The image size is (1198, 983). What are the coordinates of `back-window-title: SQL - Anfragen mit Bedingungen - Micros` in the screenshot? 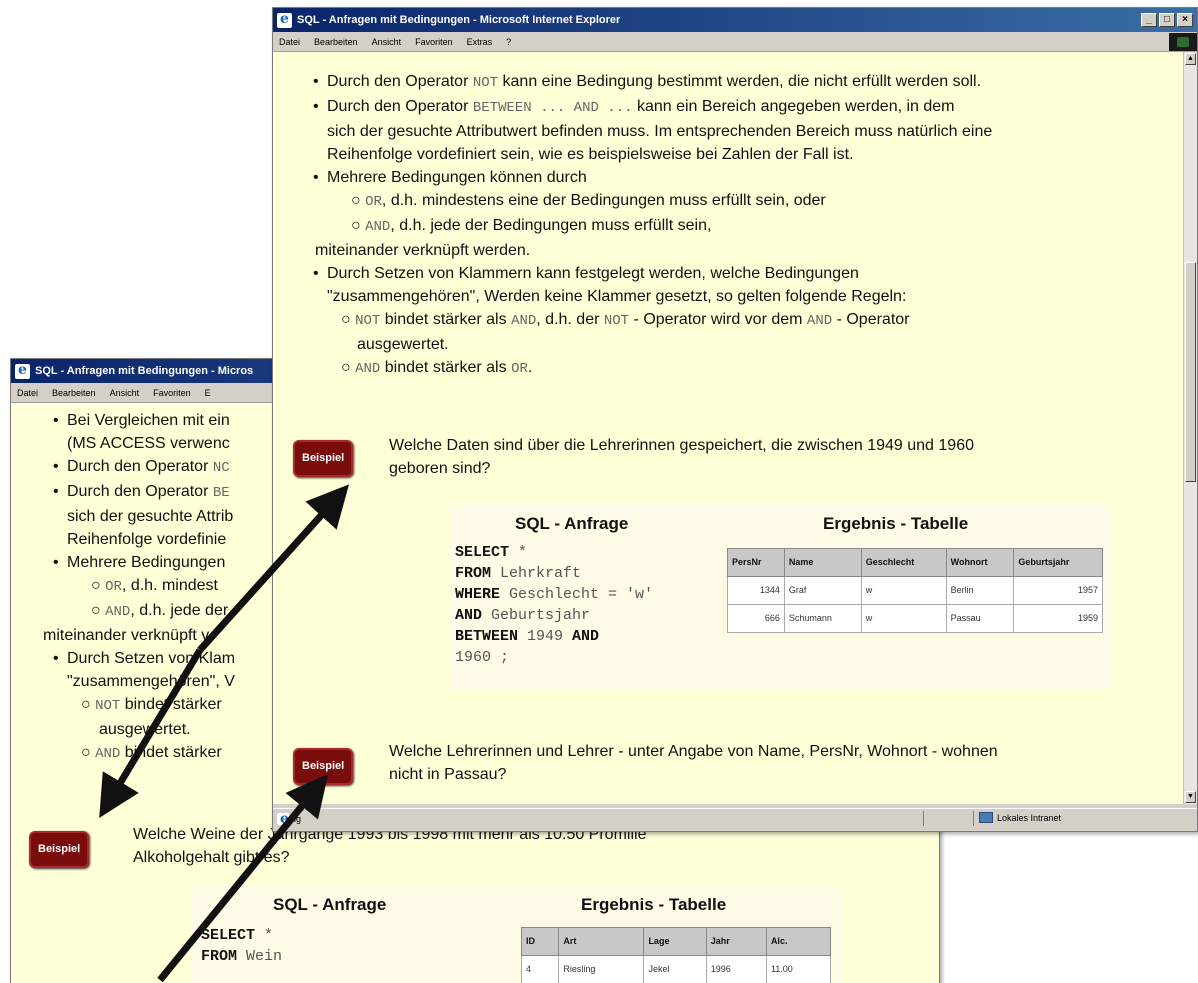 It's located at (144, 371).